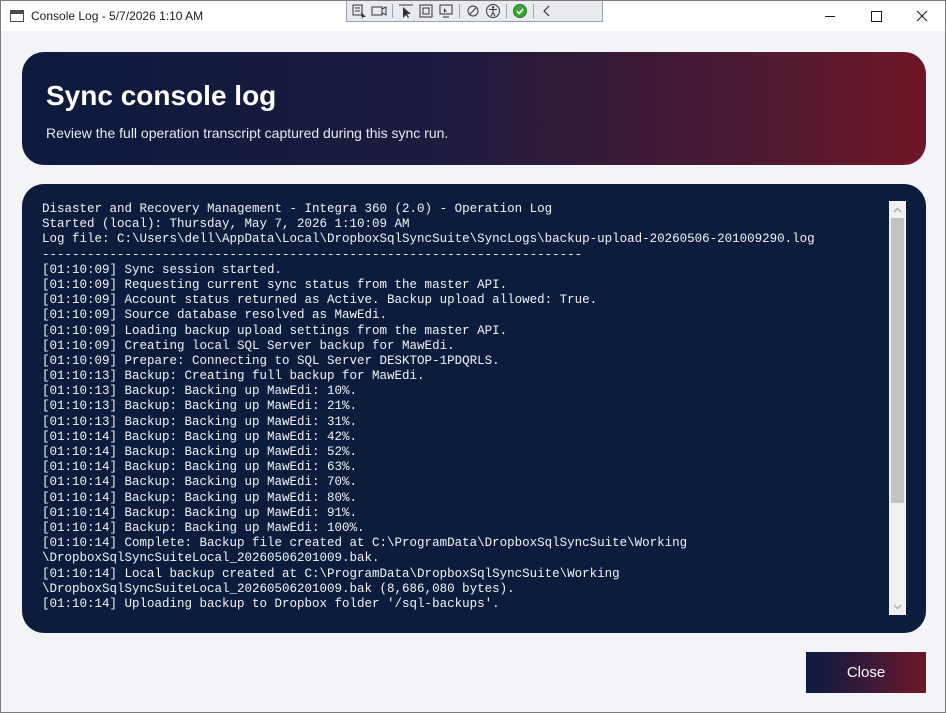 This screenshot has height=713, width=946. I want to click on check-icon, so click(520, 11).